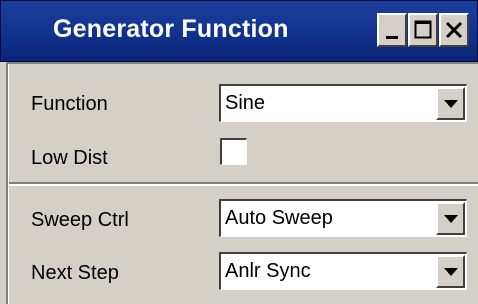 This screenshot has height=304, width=478. I want to click on next-step-dropdown-button, so click(450, 271).